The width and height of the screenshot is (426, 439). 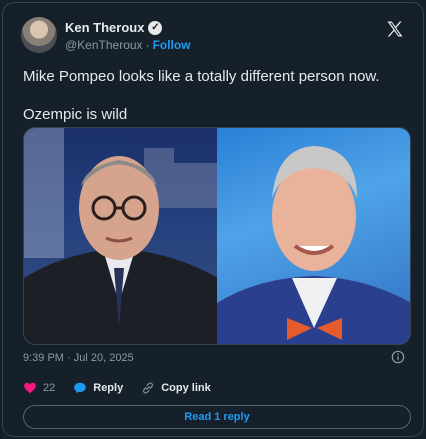 What do you see at coordinates (104, 45) in the screenshot?
I see `author-handle: @KenTheroux` at bounding box center [104, 45].